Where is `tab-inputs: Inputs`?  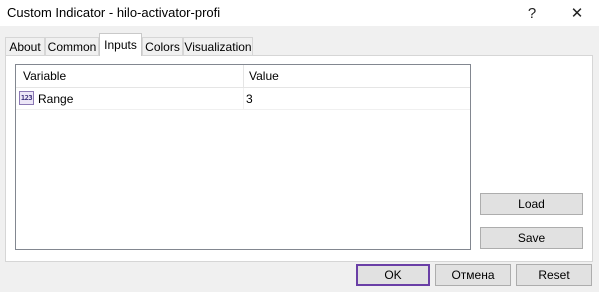 tab-inputs: Inputs is located at coordinates (120, 44).